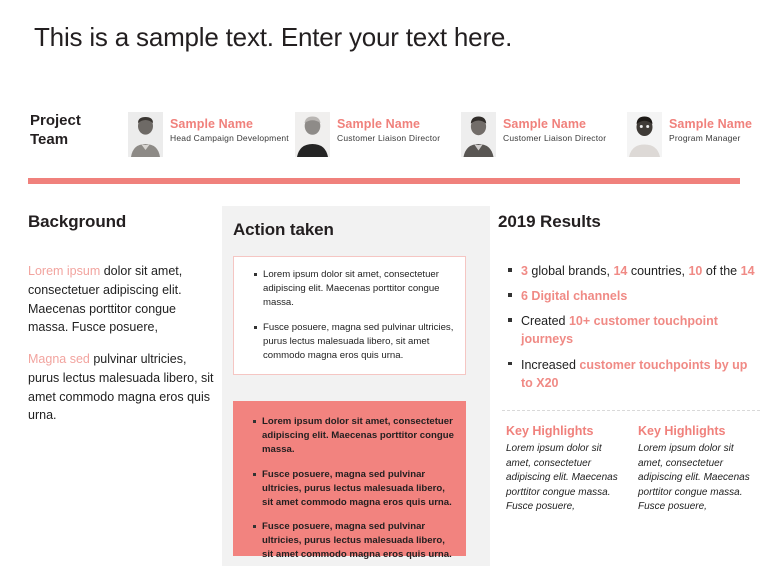 The image size is (768, 576). What do you see at coordinates (545, 321) in the screenshot?
I see `plain-text: Created` at bounding box center [545, 321].